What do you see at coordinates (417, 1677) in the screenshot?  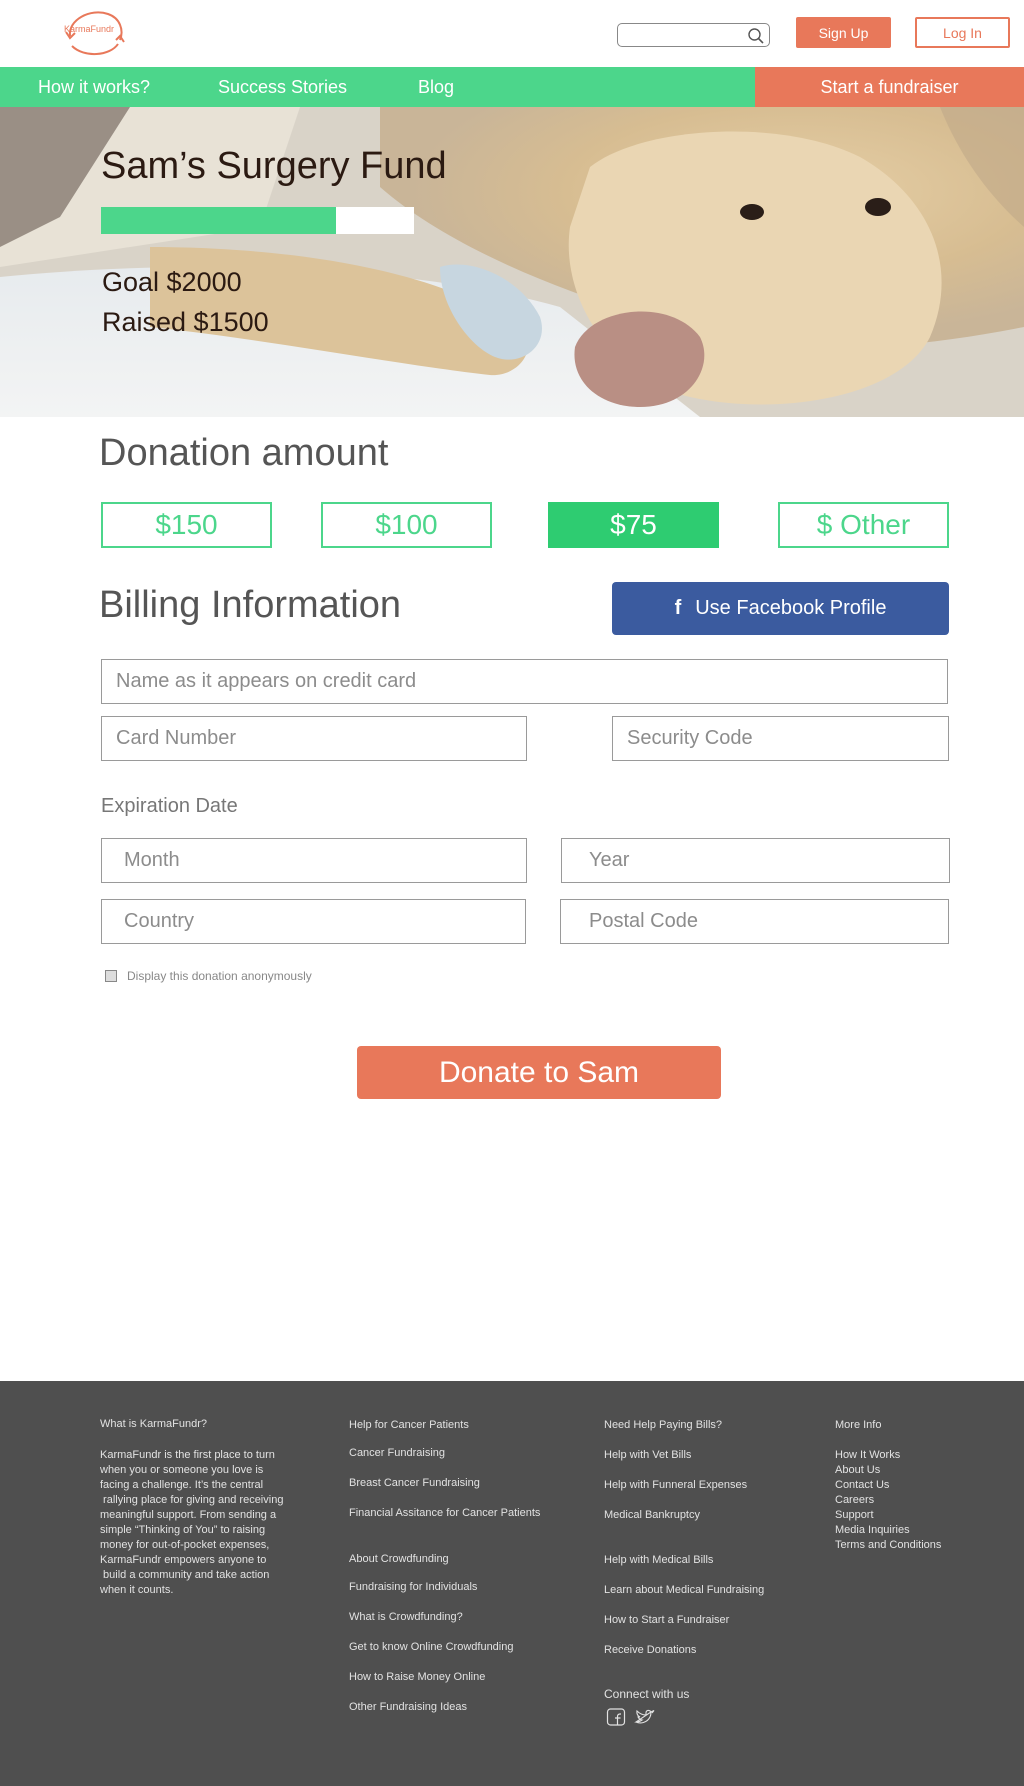 I see `footer-link: How to Raise Money Online` at bounding box center [417, 1677].